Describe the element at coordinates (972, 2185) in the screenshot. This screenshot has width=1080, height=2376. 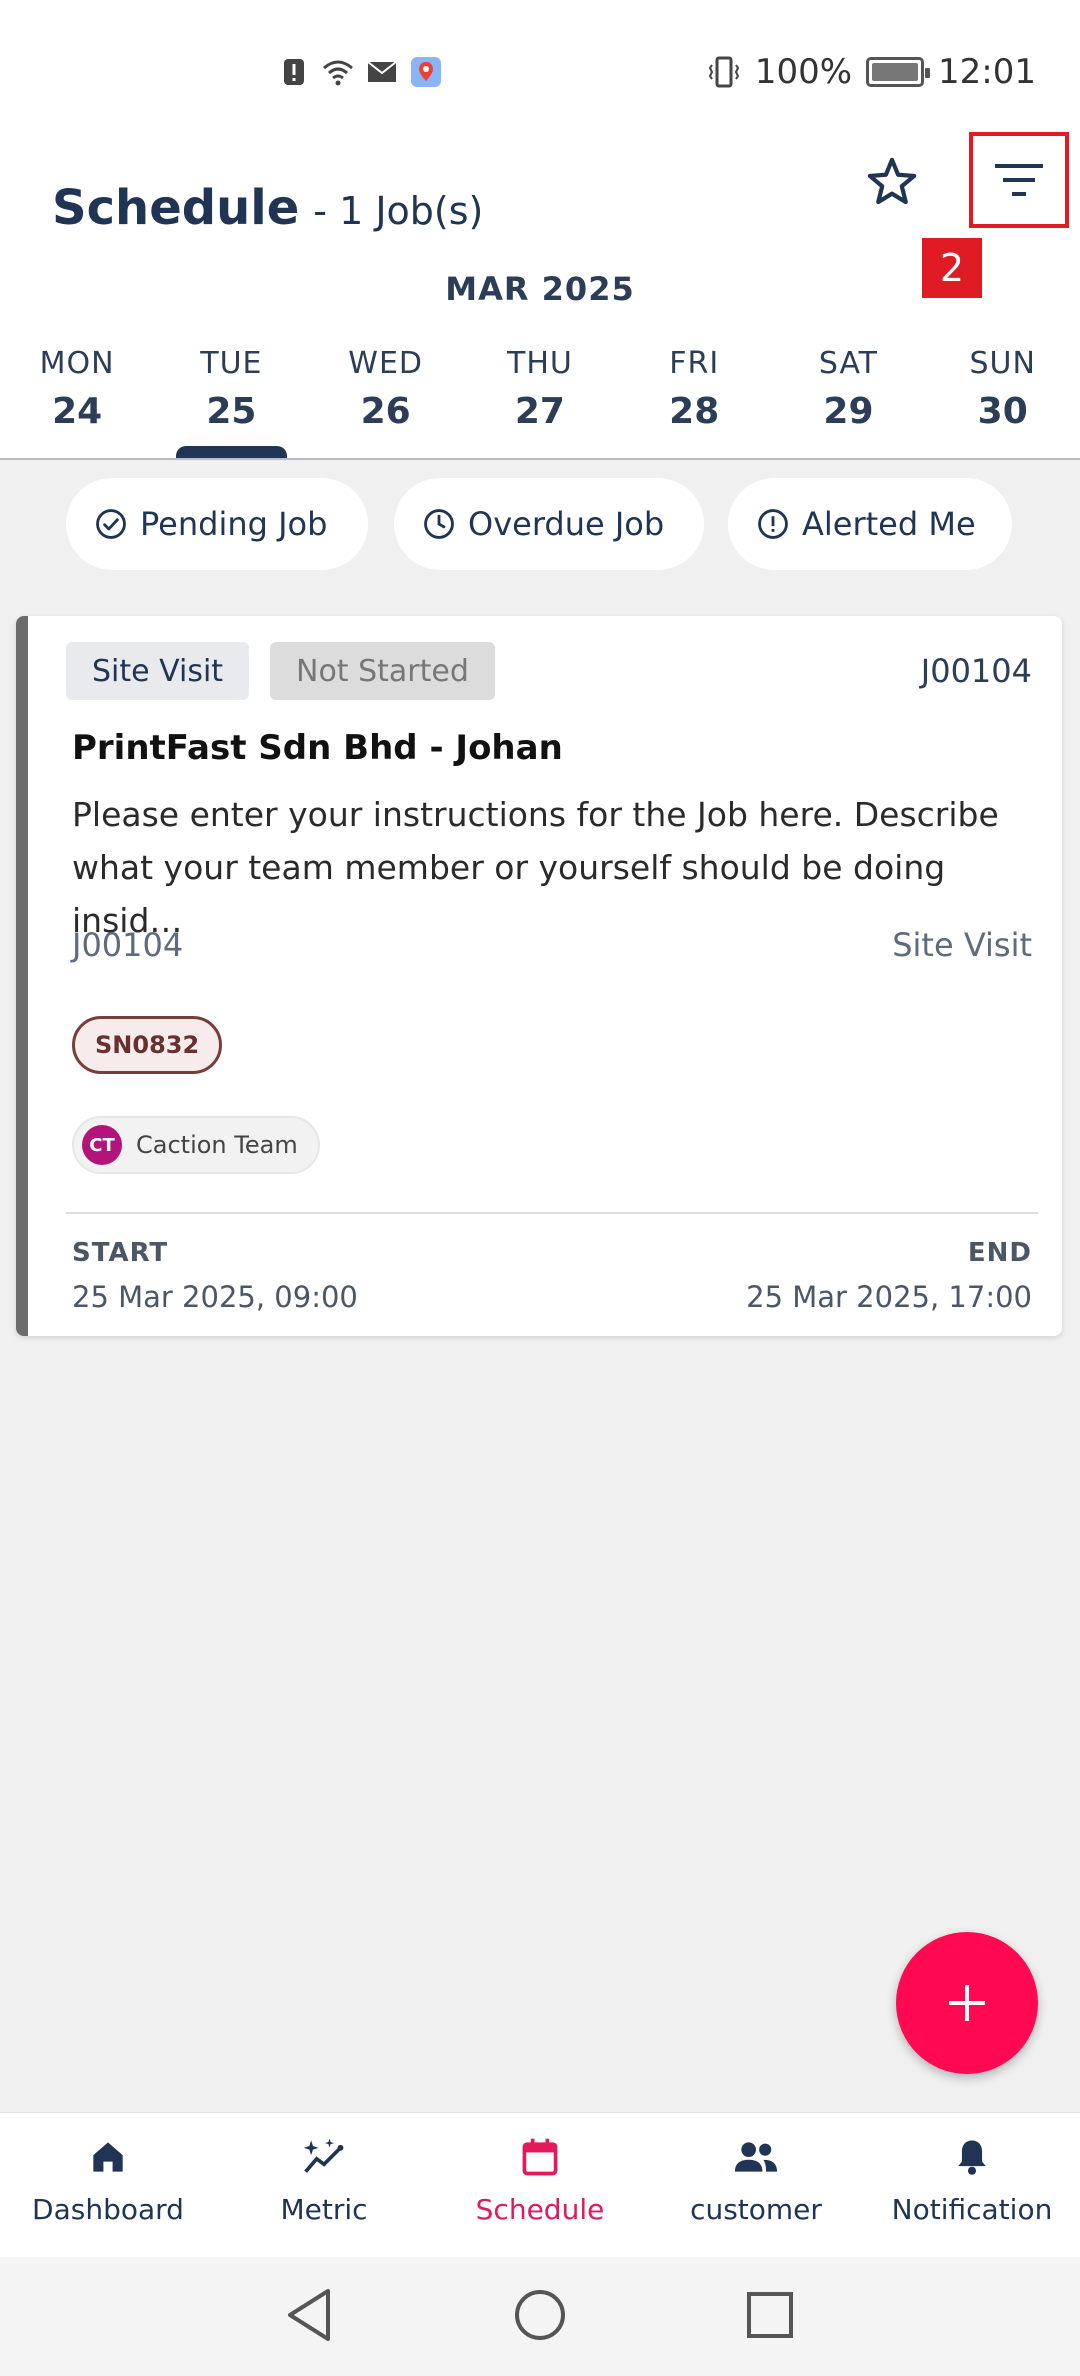
I see `nav-notification: Notification` at that location.